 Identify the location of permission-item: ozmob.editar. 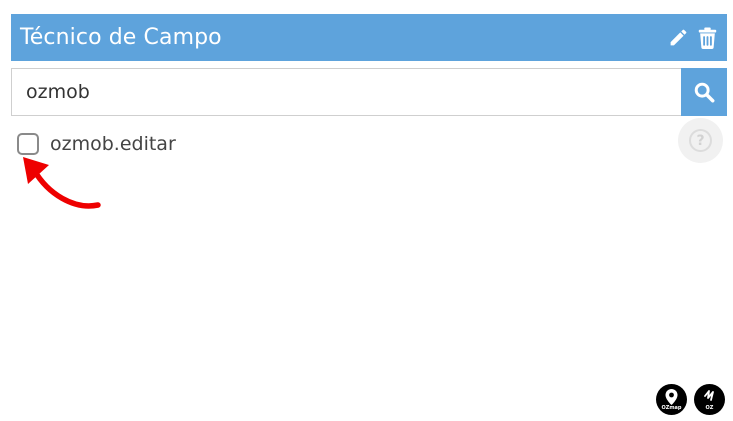
(372, 144).